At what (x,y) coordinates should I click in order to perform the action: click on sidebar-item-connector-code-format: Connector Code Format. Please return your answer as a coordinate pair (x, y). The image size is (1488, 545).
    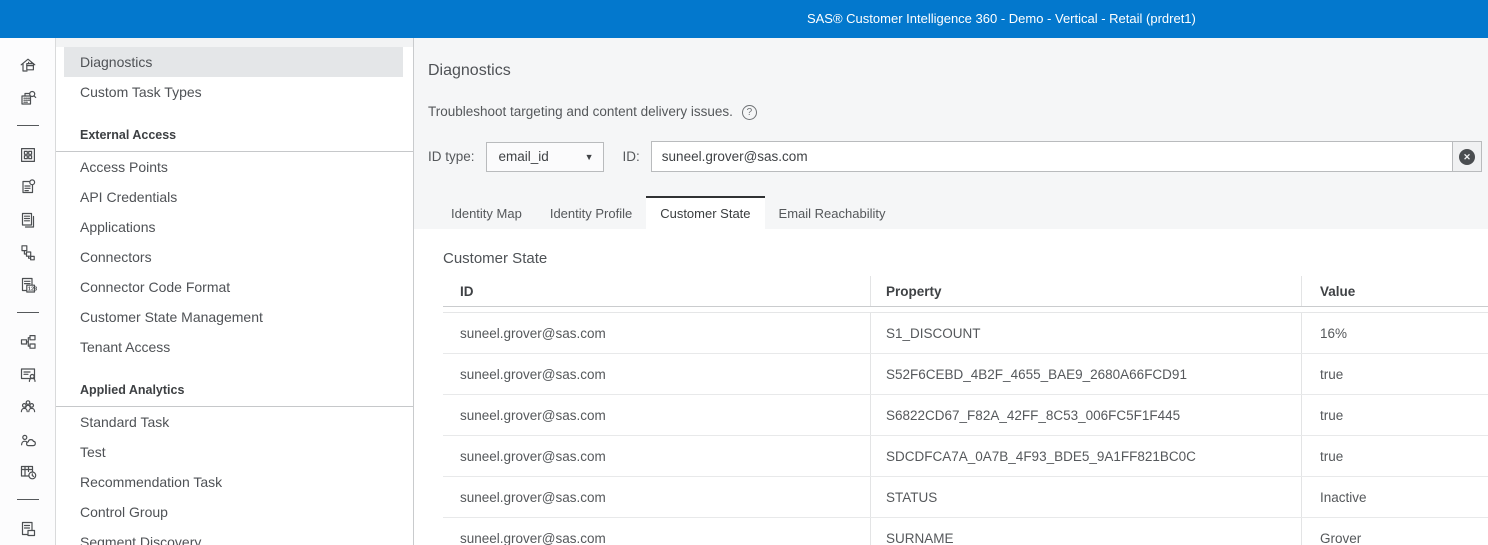
    Looking at the image, I should click on (233, 287).